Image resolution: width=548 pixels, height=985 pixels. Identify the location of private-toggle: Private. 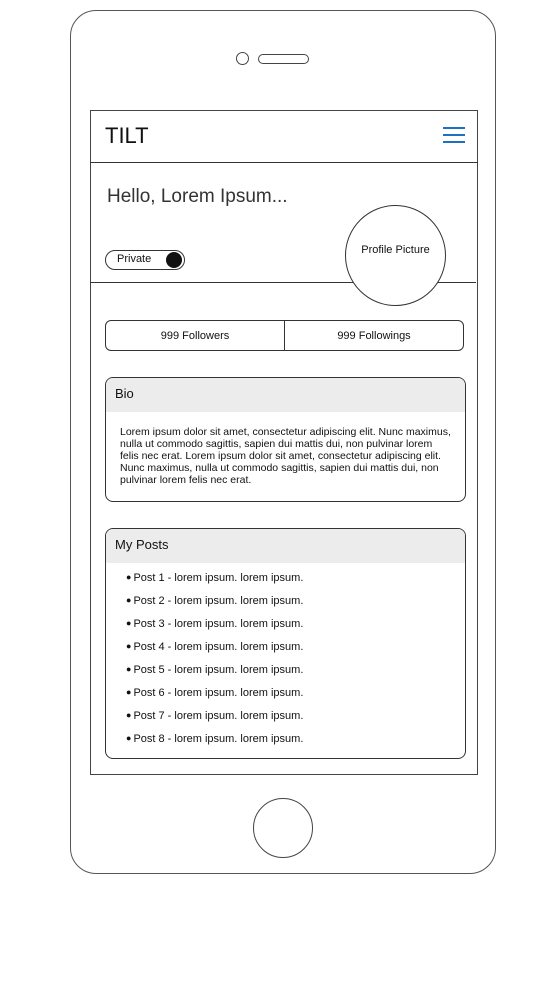
(145, 260).